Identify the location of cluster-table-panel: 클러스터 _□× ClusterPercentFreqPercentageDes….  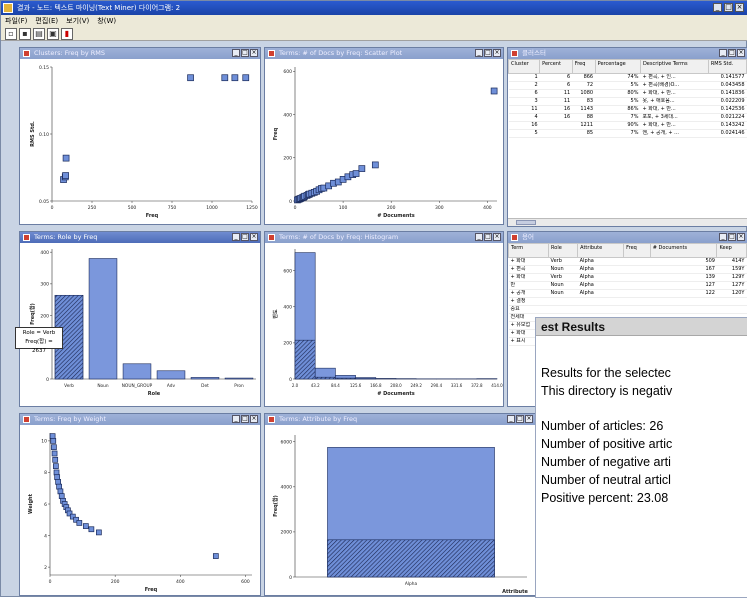
(627, 137).